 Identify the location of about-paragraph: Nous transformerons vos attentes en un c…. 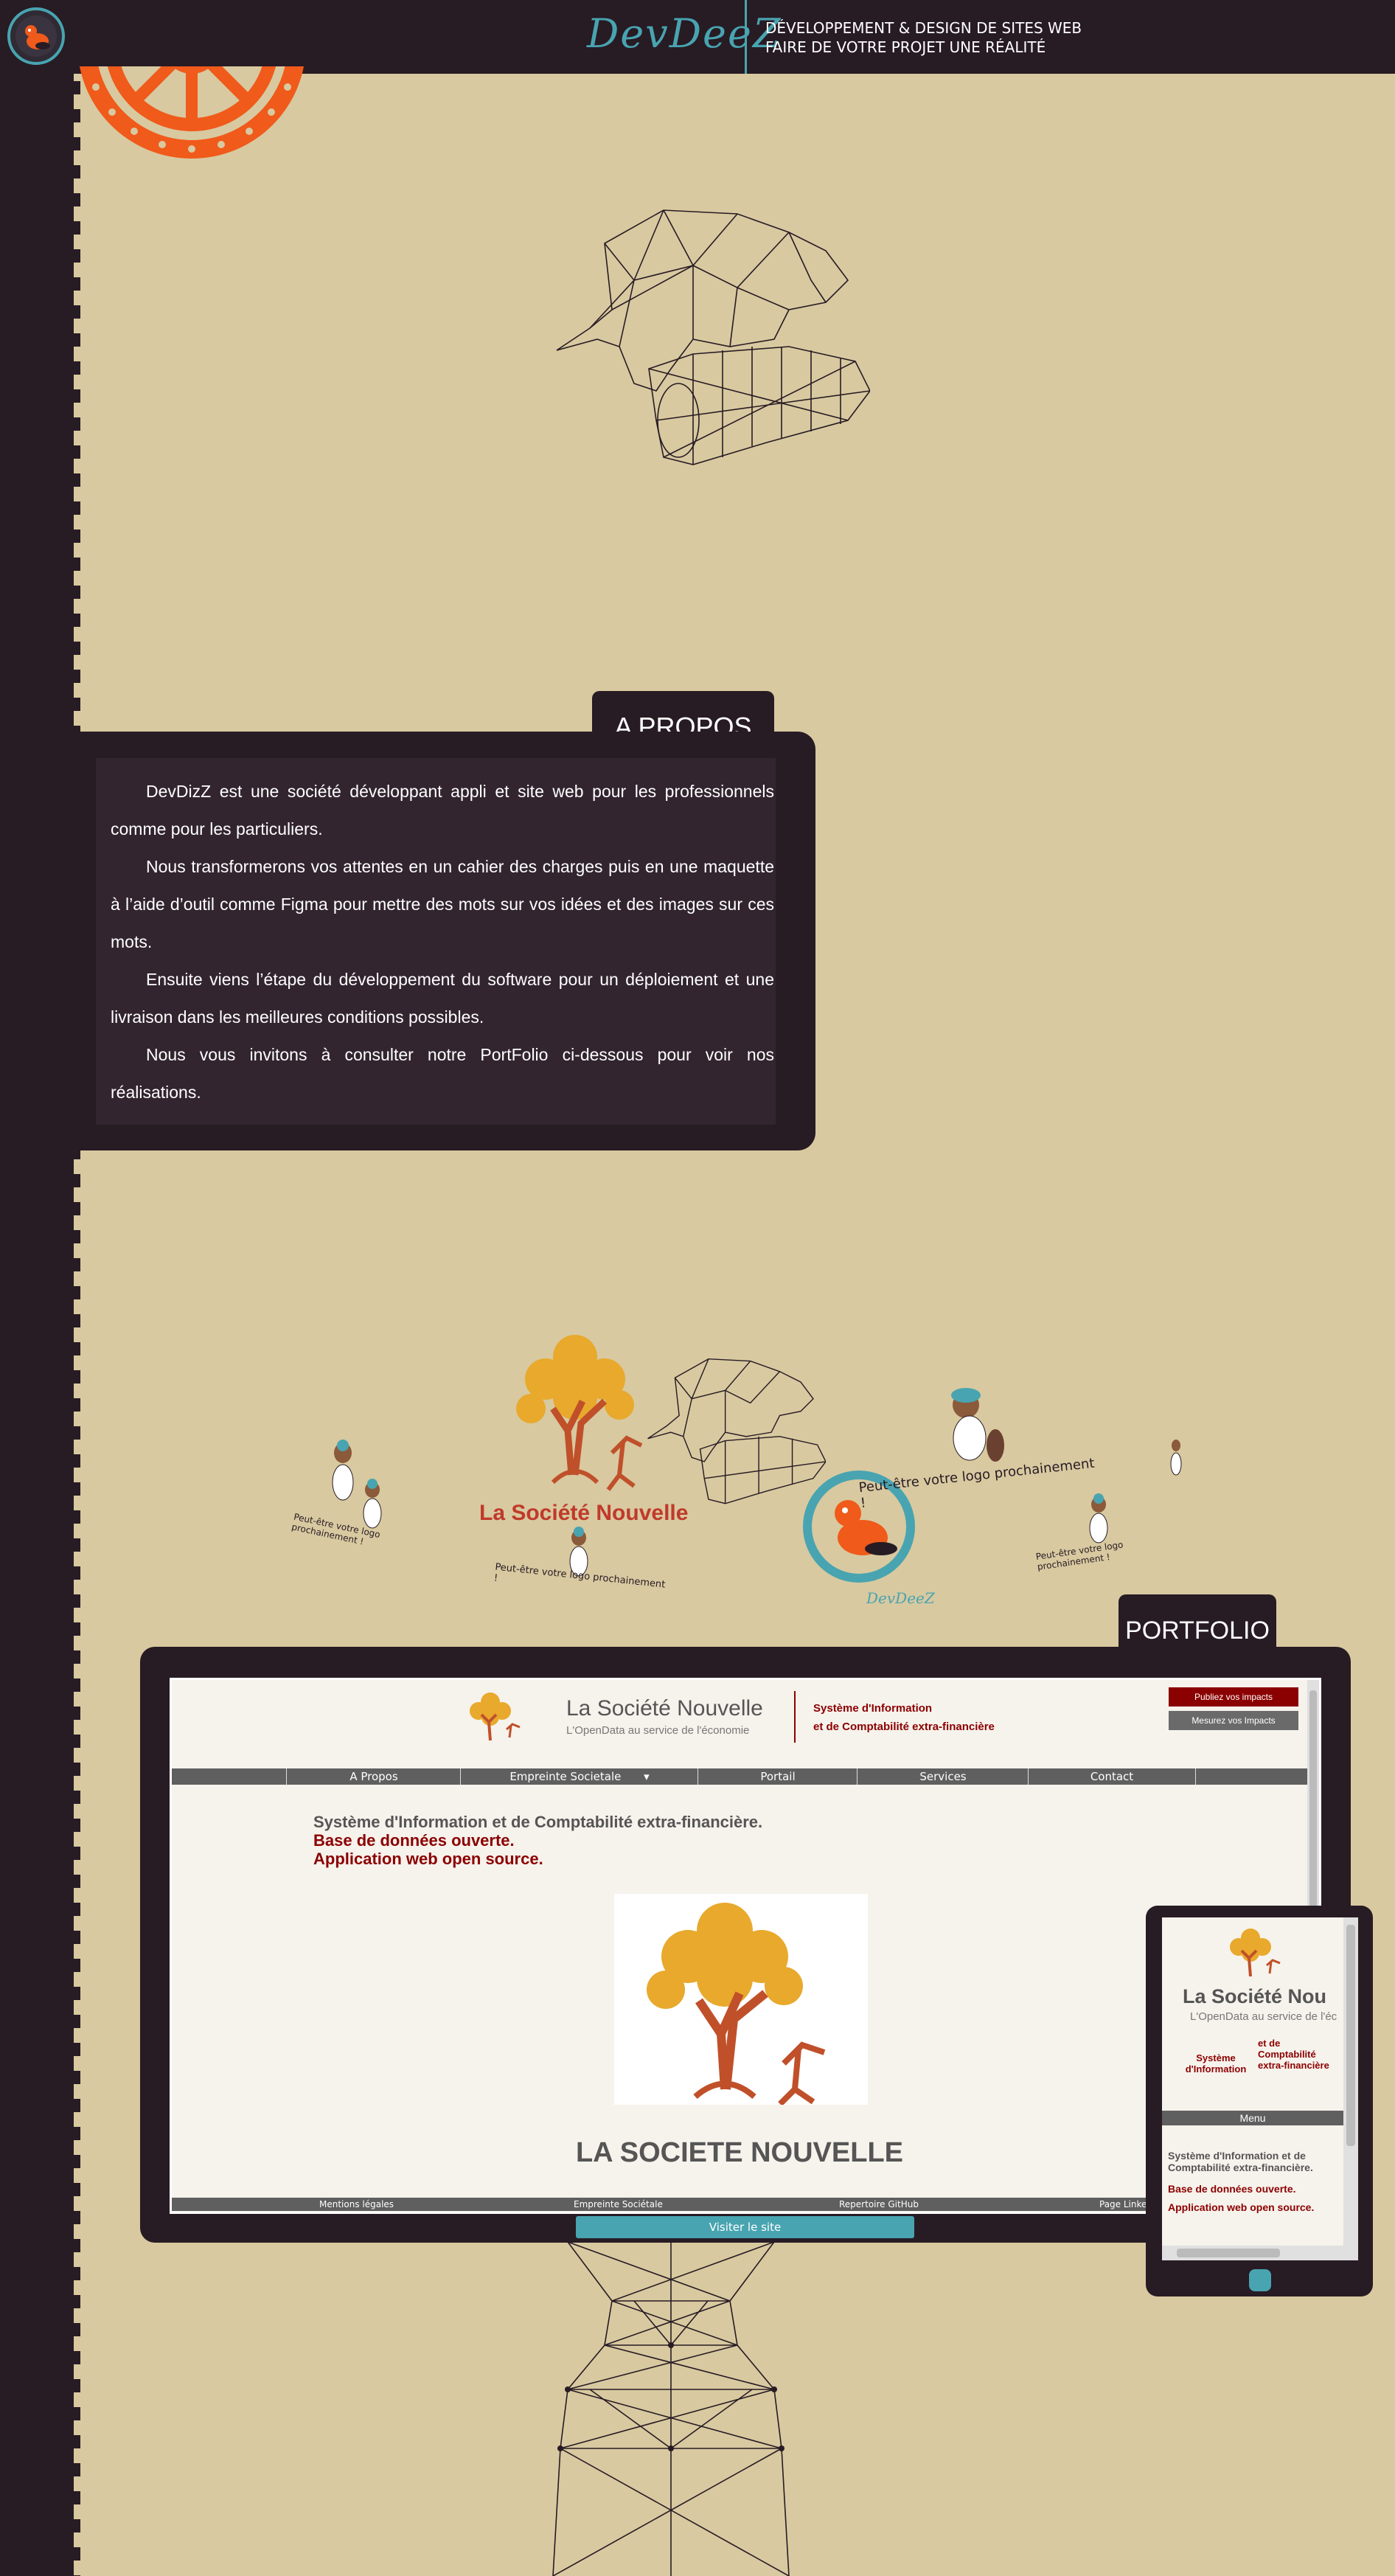
(442, 904).